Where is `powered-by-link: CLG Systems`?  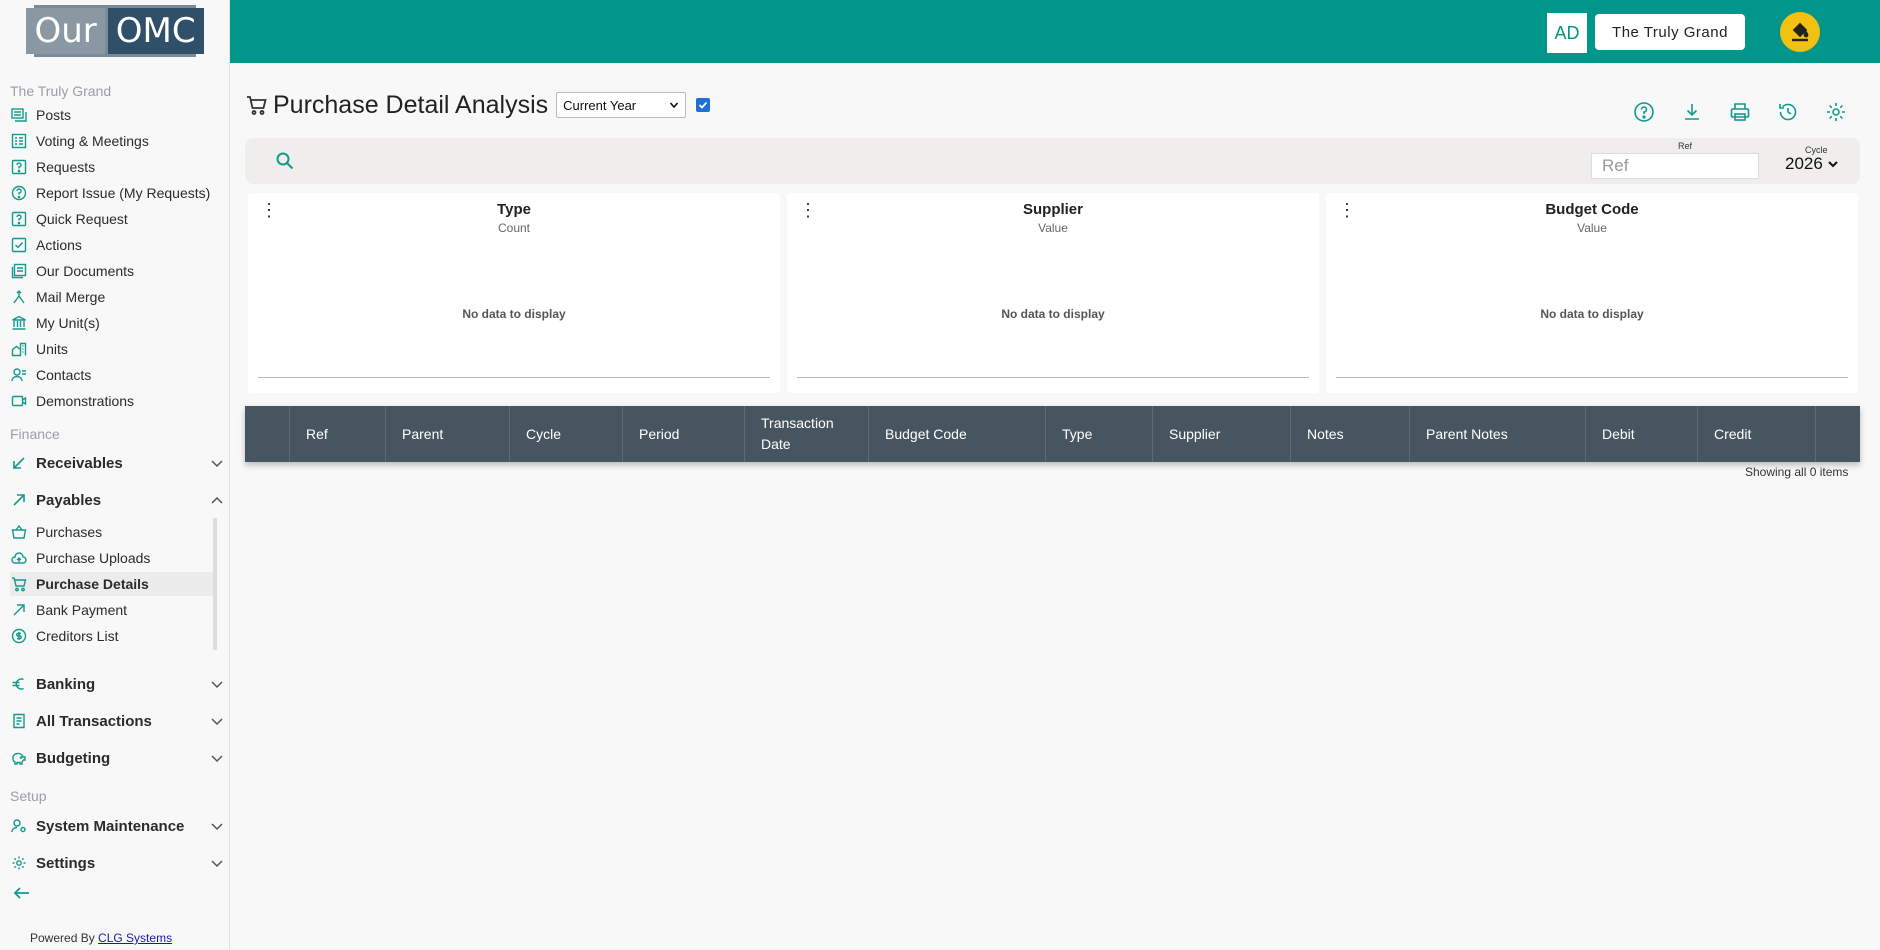 powered-by-link: CLG Systems is located at coordinates (135, 938).